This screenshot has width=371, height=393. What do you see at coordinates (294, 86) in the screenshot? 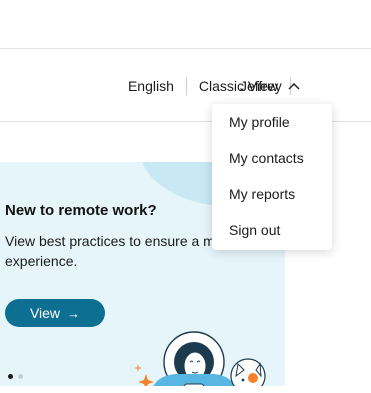
I see `chevron-up-icon` at bounding box center [294, 86].